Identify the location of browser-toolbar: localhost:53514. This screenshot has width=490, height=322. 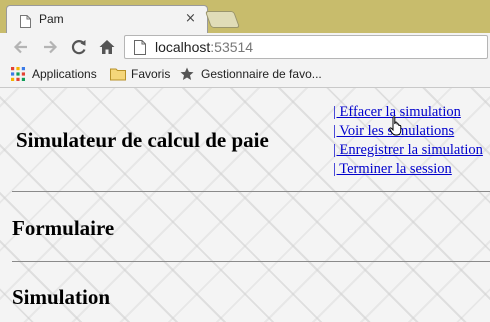
(245, 47).